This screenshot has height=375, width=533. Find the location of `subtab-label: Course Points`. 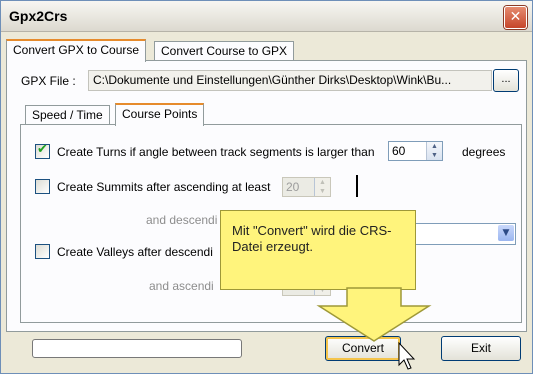

subtab-label: Course Points is located at coordinates (160, 114).